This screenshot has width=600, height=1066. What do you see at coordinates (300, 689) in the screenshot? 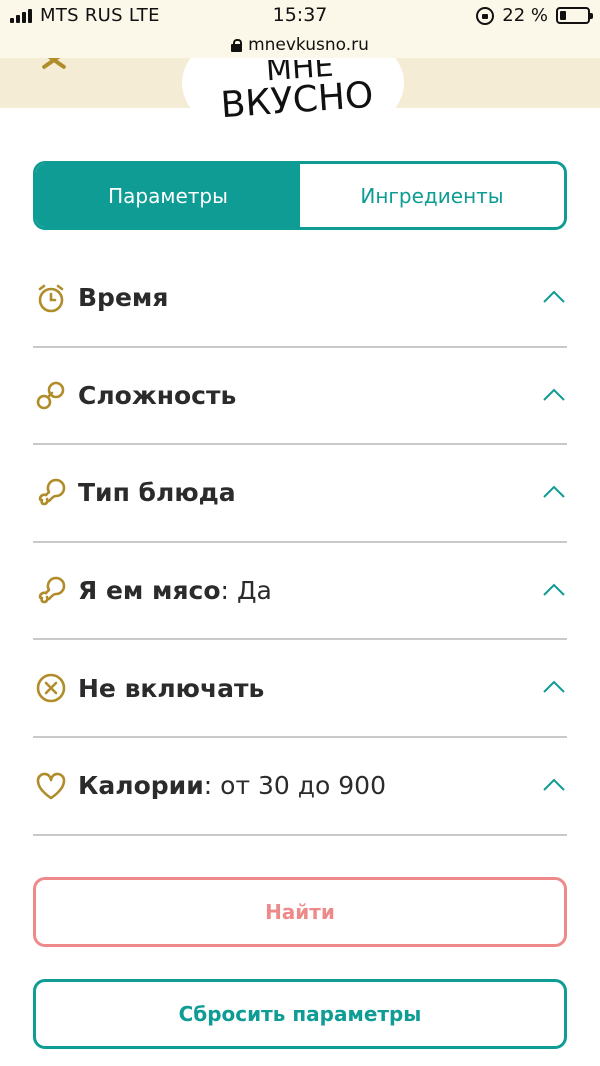
I see `filter-row-exclude: Не включать` at bounding box center [300, 689].